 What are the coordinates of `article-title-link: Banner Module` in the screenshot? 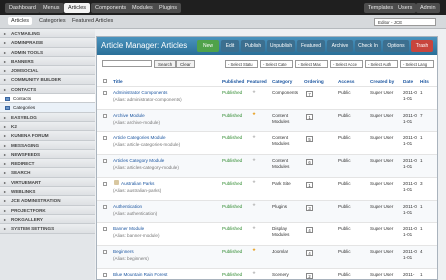 It's located at (128, 228).